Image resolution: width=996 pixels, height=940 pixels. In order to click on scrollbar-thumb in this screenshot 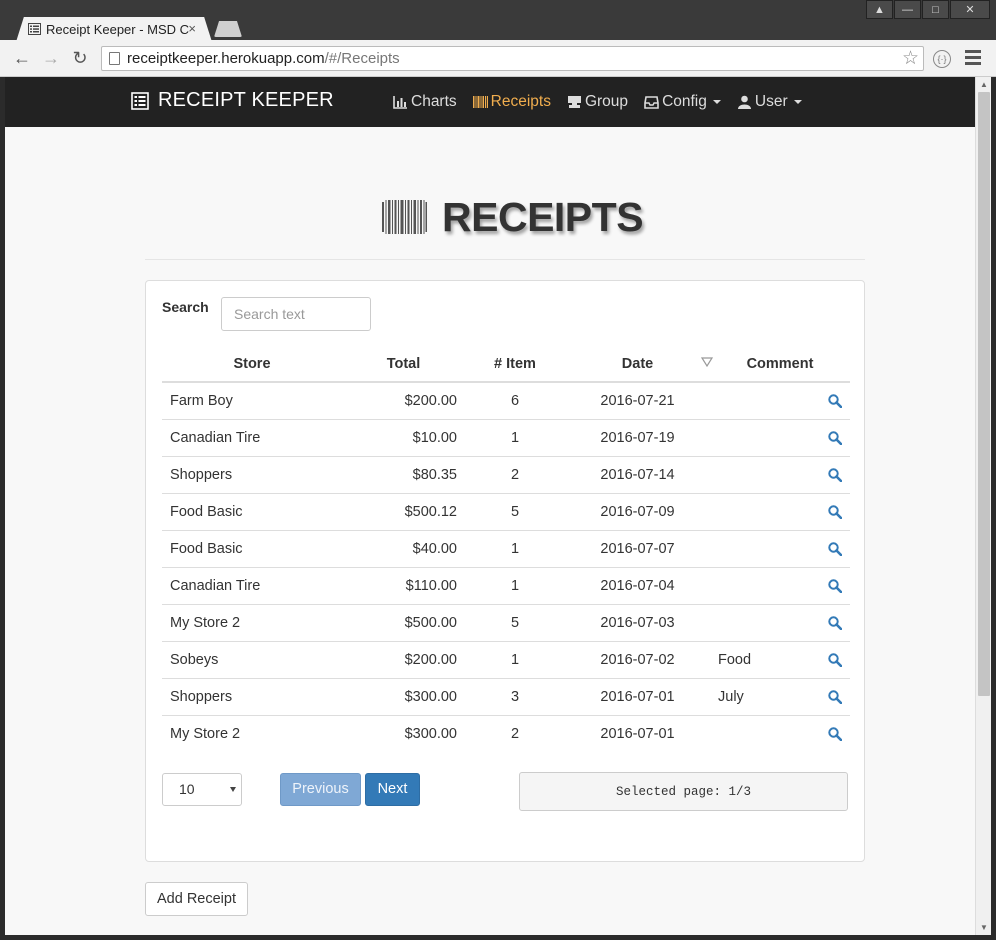, I will do `click(984, 394)`.